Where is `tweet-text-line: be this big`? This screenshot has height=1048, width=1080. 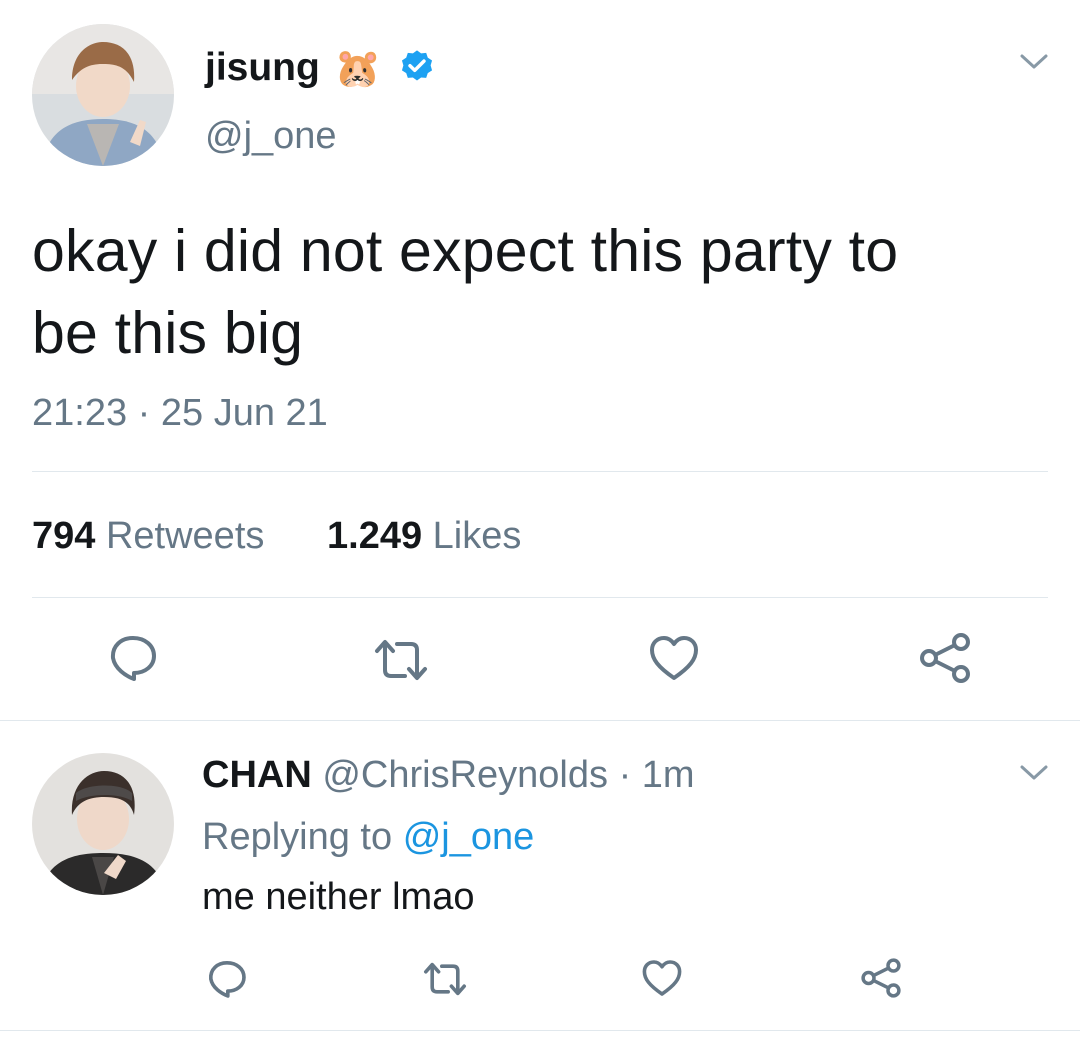
tweet-text-line: be this big is located at coordinates (168, 333).